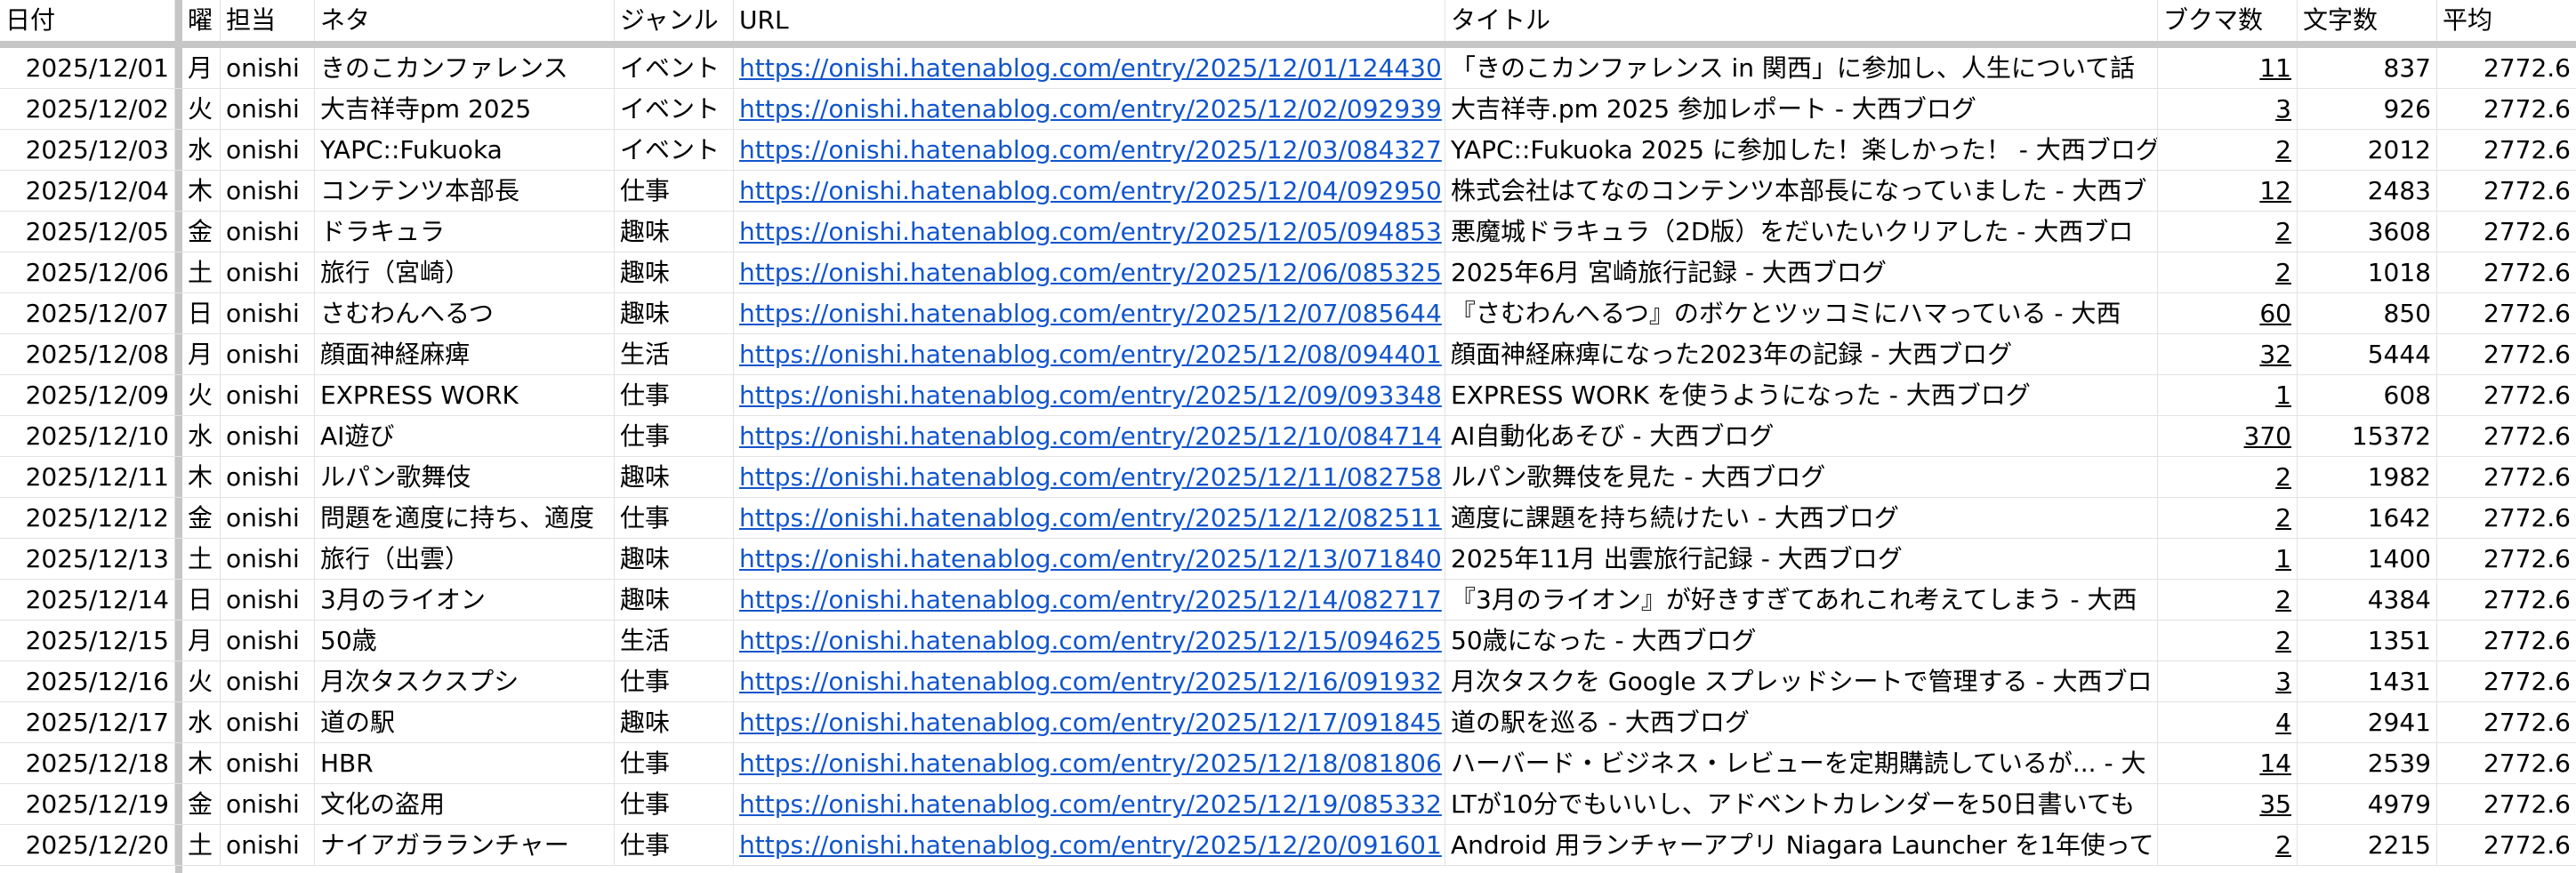 The height and width of the screenshot is (873, 2576). I want to click on cell-chars: 2483, so click(2367, 191).